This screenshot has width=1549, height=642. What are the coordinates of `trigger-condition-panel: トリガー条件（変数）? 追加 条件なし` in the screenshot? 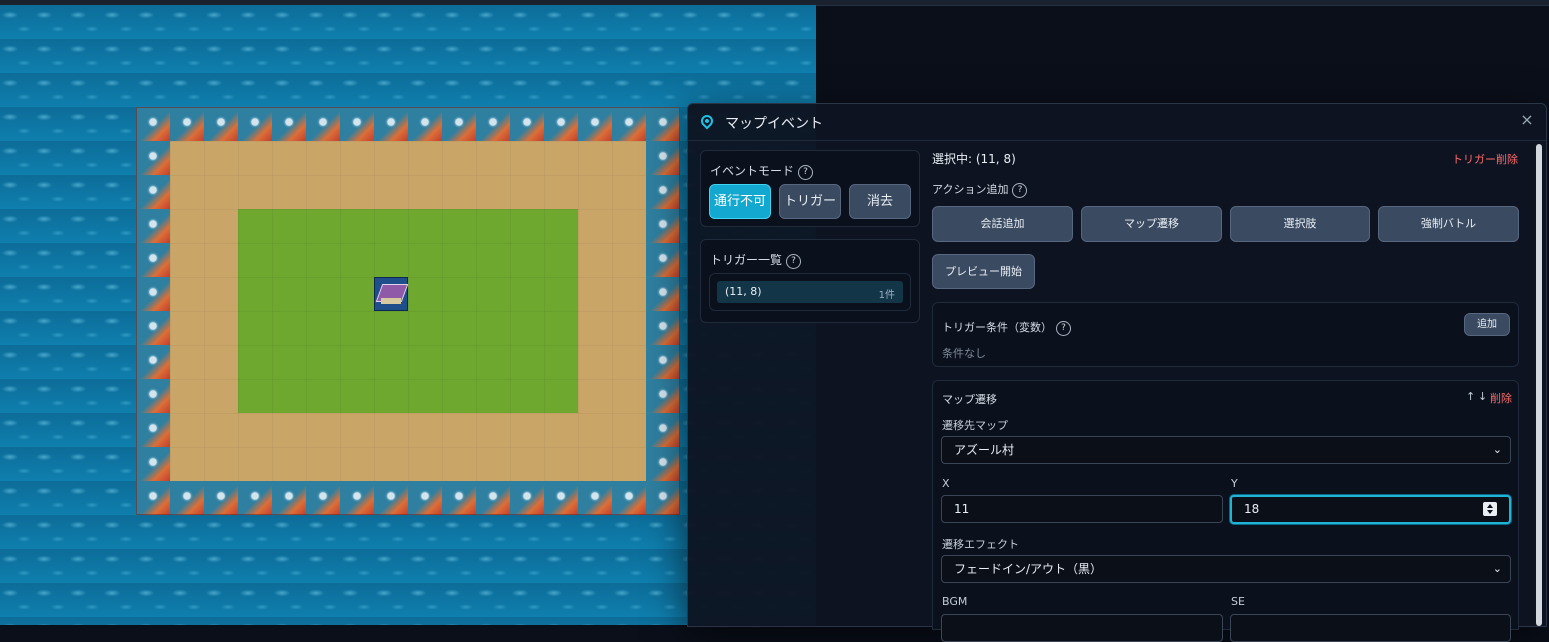 It's located at (1225, 334).